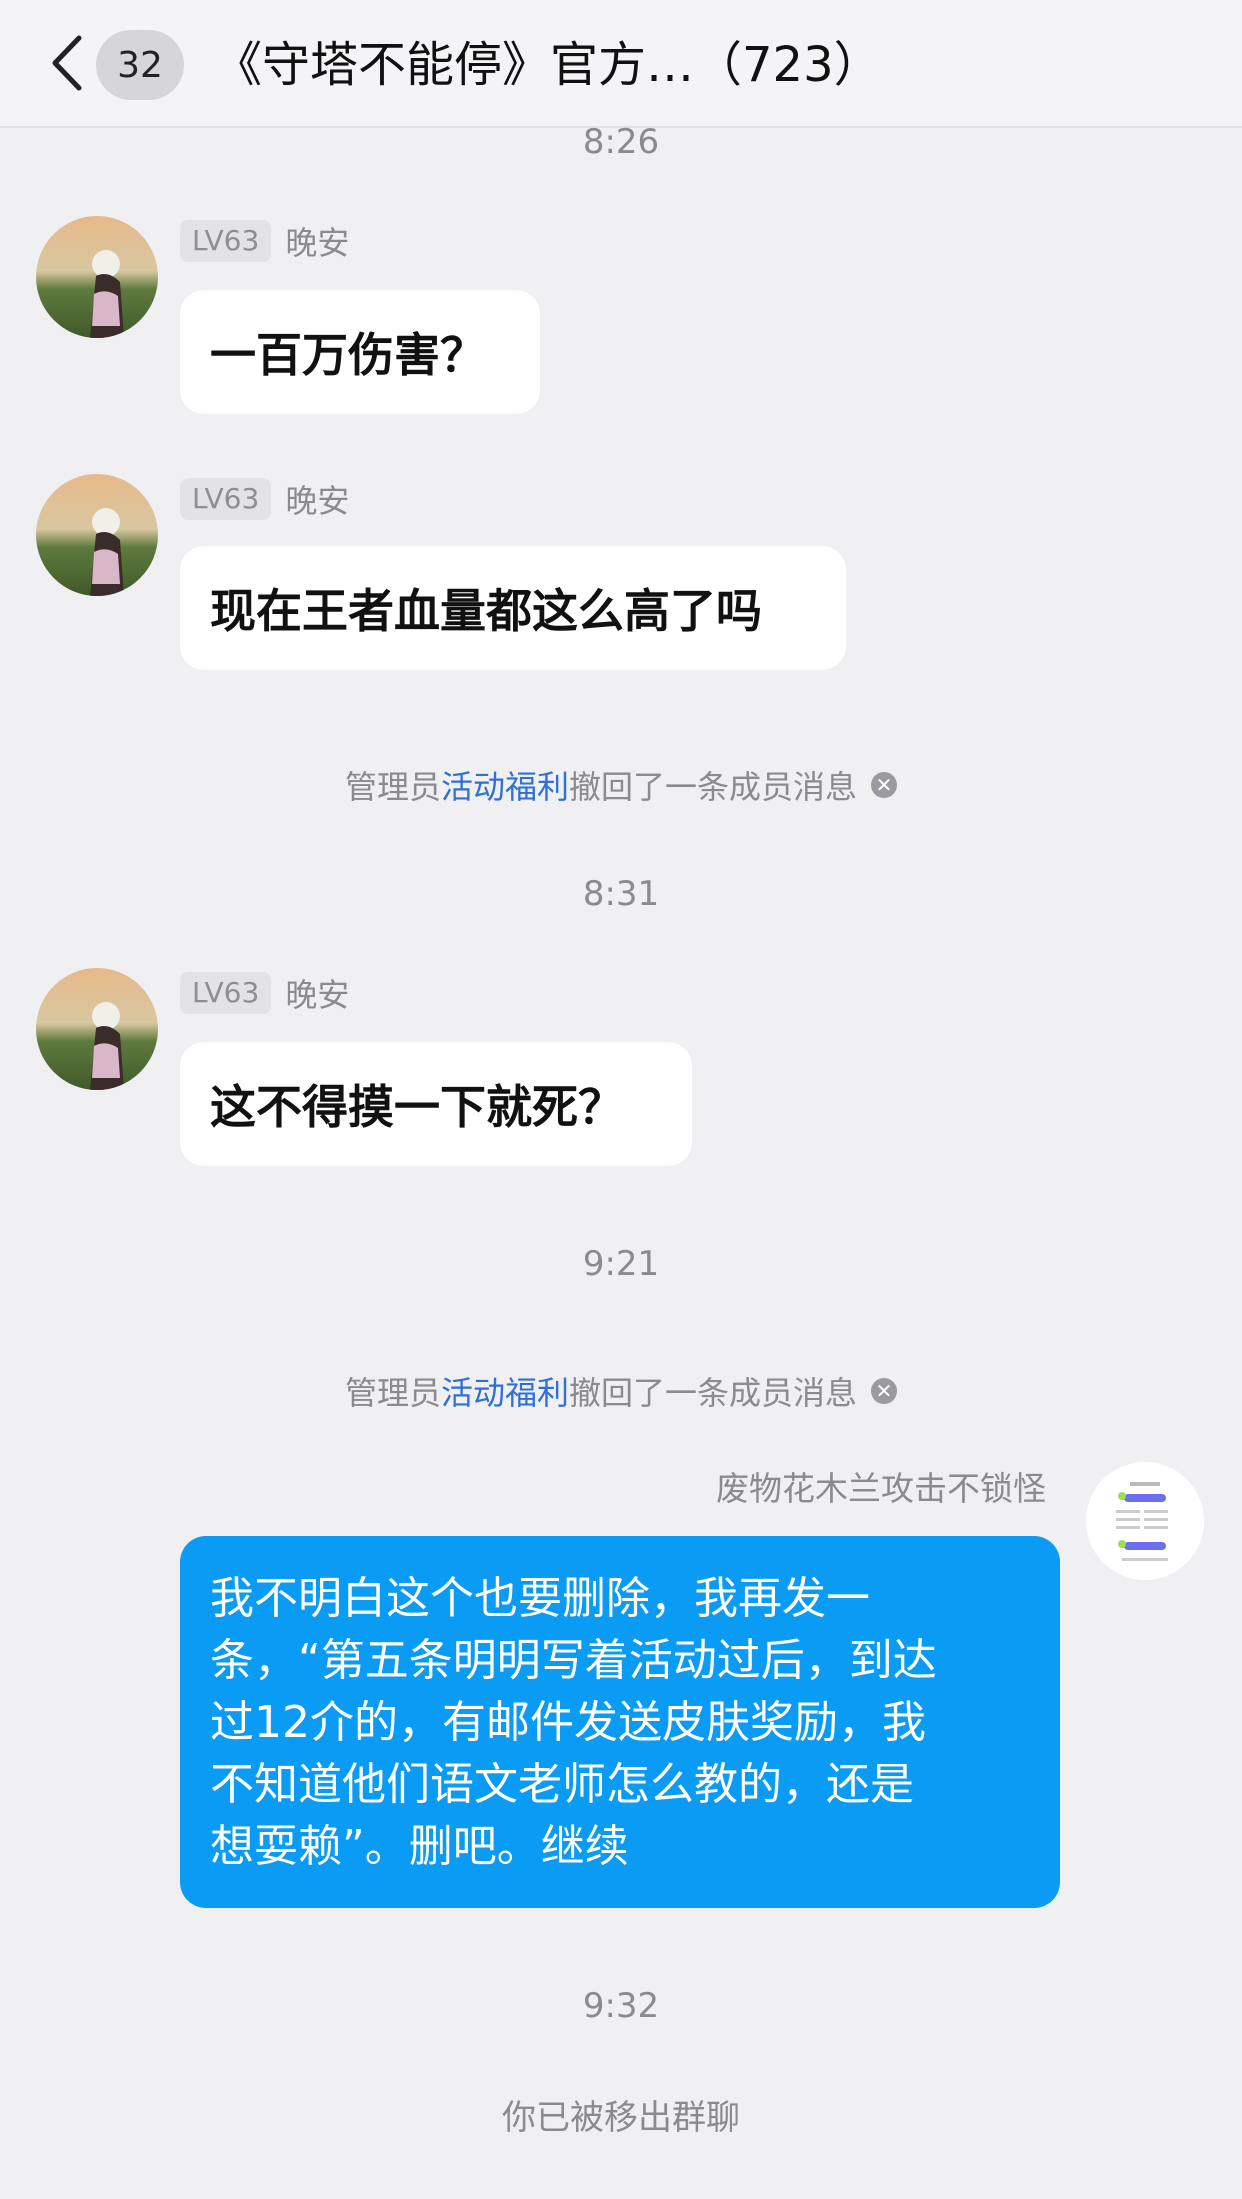  Describe the element at coordinates (621, 2118) in the screenshot. I see `removed-from-group-notice: 你已被移出群聊` at that location.